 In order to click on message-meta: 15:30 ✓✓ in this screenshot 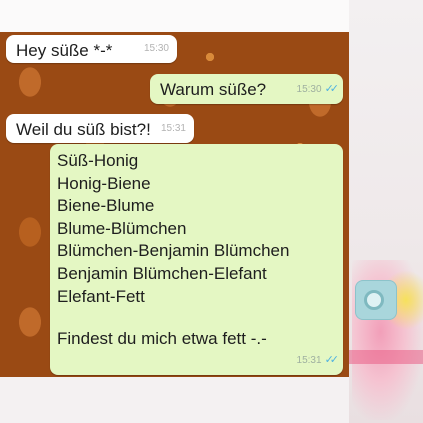, I will do `click(318, 89)`.